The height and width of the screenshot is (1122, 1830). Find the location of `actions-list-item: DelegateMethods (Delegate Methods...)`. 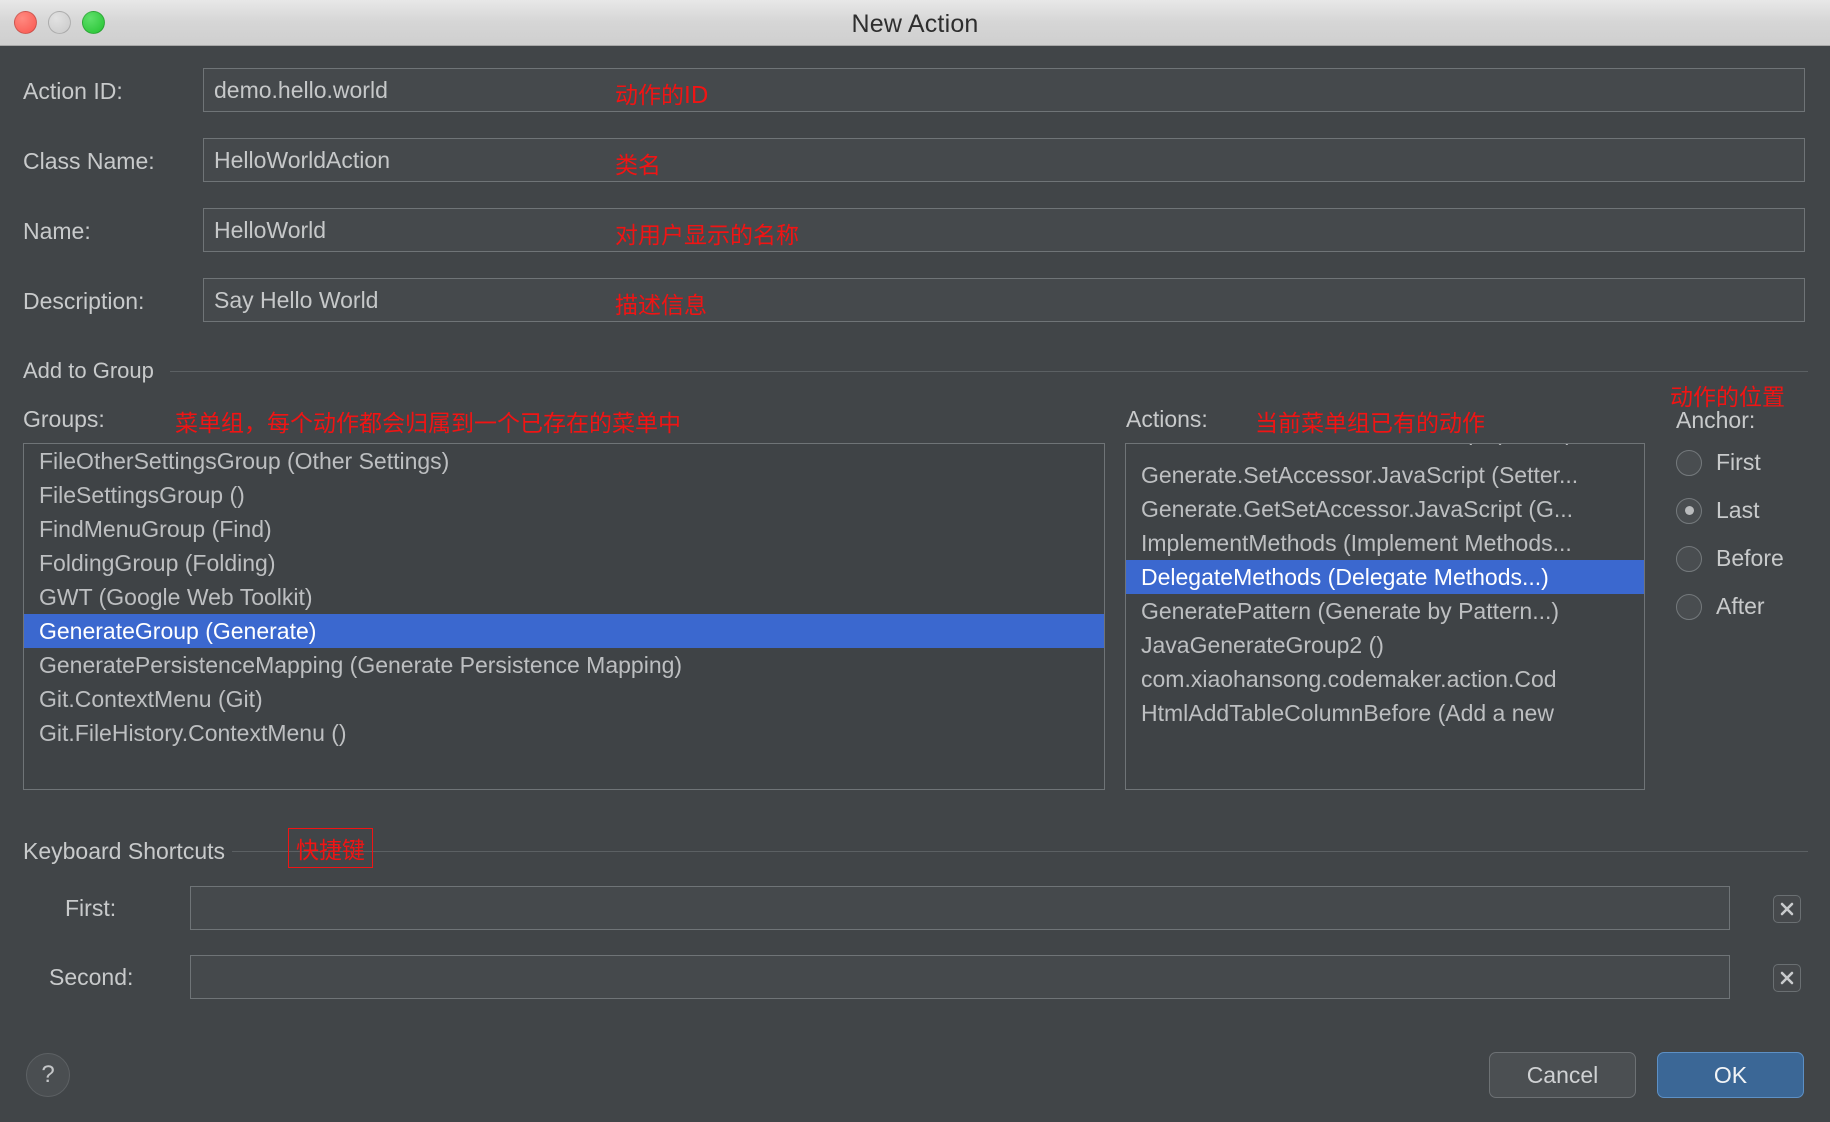

actions-list-item: DelegateMethods (Delegate Methods...) is located at coordinates (1385, 577).